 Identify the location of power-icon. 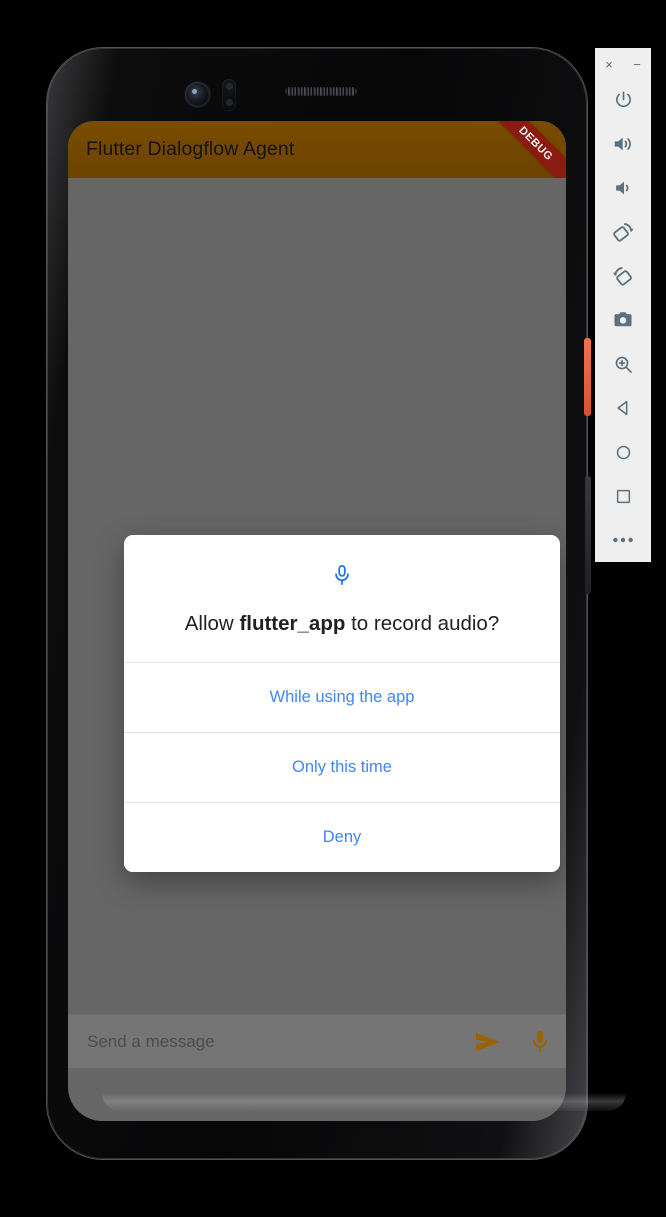
(623, 98).